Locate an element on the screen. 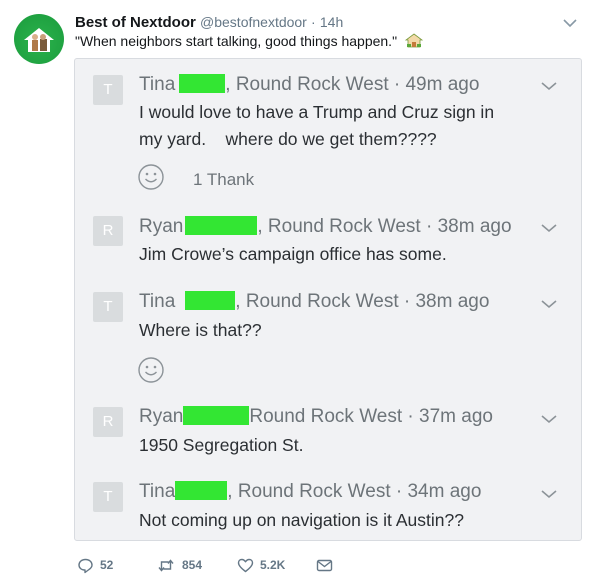  comment-time: 34m ago is located at coordinates (444, 491).